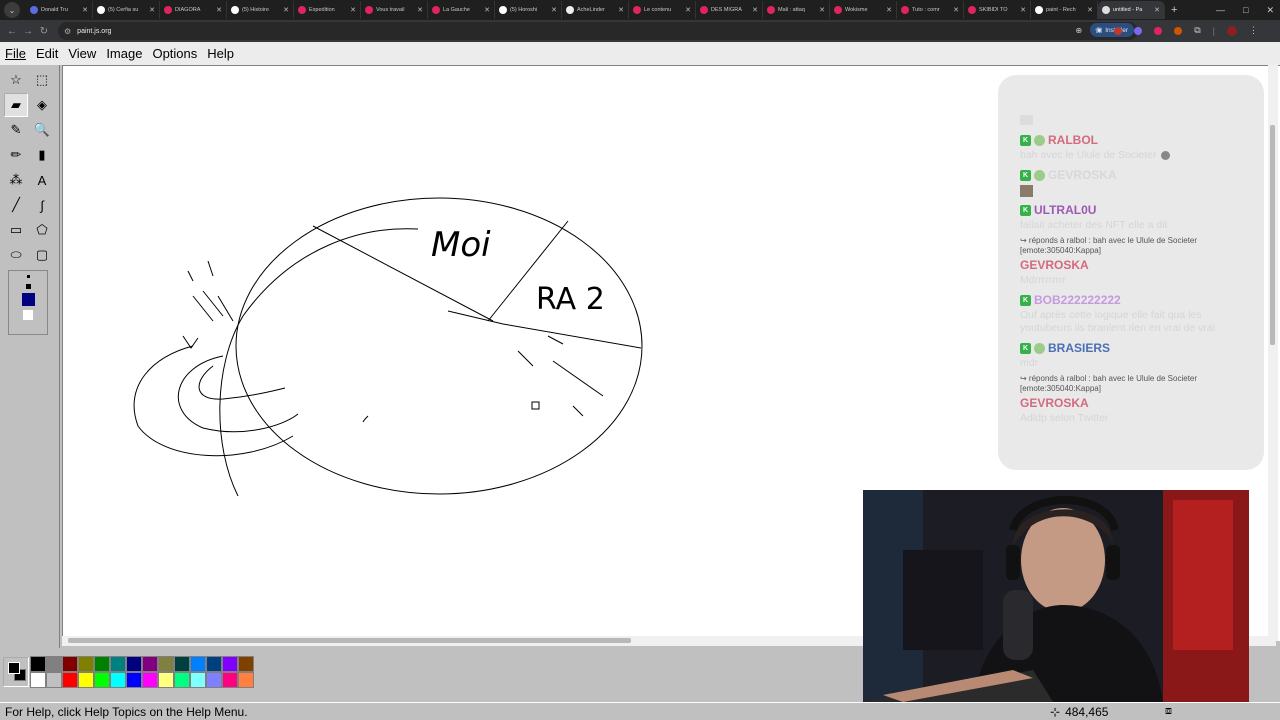 This screenshot has width=1280, height=720. Describe the element at coordinates (1078, 30) in the screenshot. I see `zoom-icon: ⊕` at that location.